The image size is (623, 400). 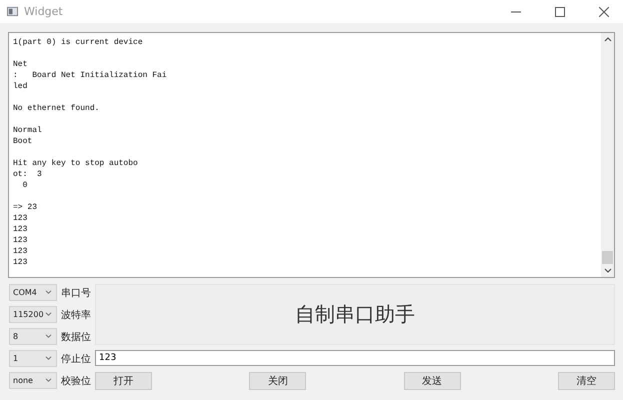 I want to click on combo-box: 115200, so click(x=33, y=314).